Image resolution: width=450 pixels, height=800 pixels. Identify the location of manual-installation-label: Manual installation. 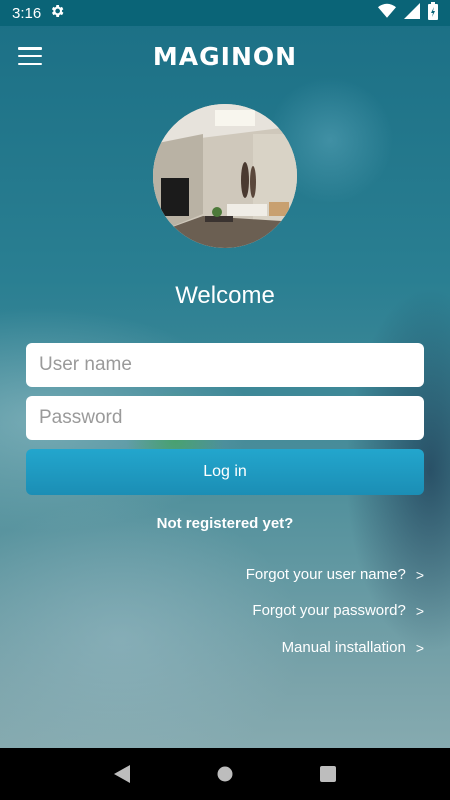
(343, 647).